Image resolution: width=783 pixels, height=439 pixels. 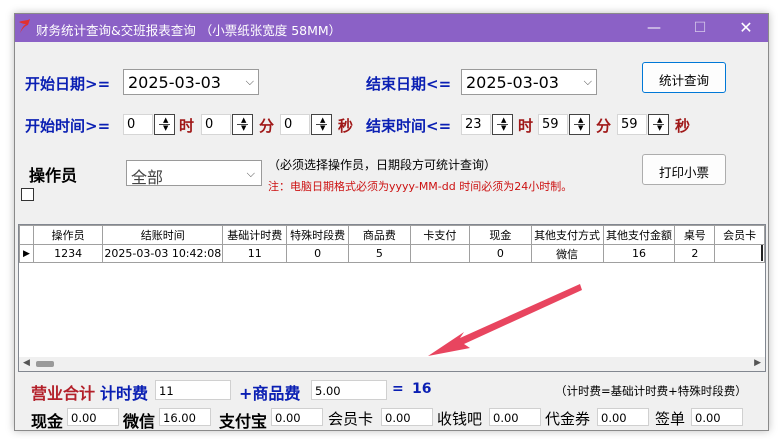 I want to click on start-minute-spinner: ▲ ▼, so click(x=242, y=124).